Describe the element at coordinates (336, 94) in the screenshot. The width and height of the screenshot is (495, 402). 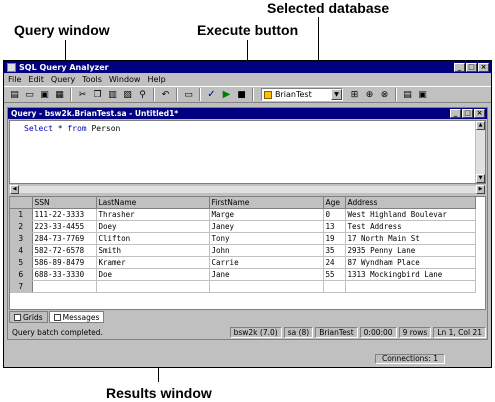
I see `chevron-down-icon: ▼` at that location.